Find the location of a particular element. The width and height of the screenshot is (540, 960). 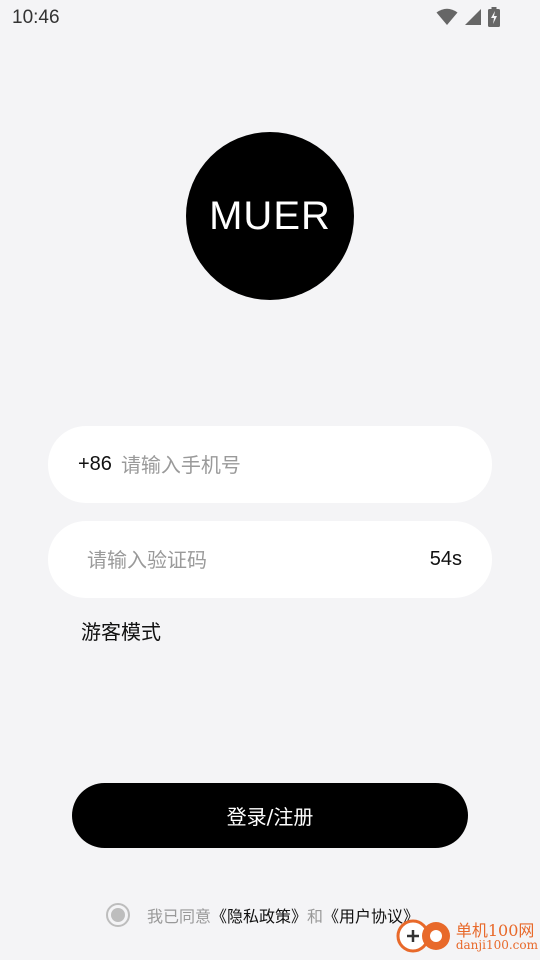

watermark-logo-icon is located at coordinates (424, 937).